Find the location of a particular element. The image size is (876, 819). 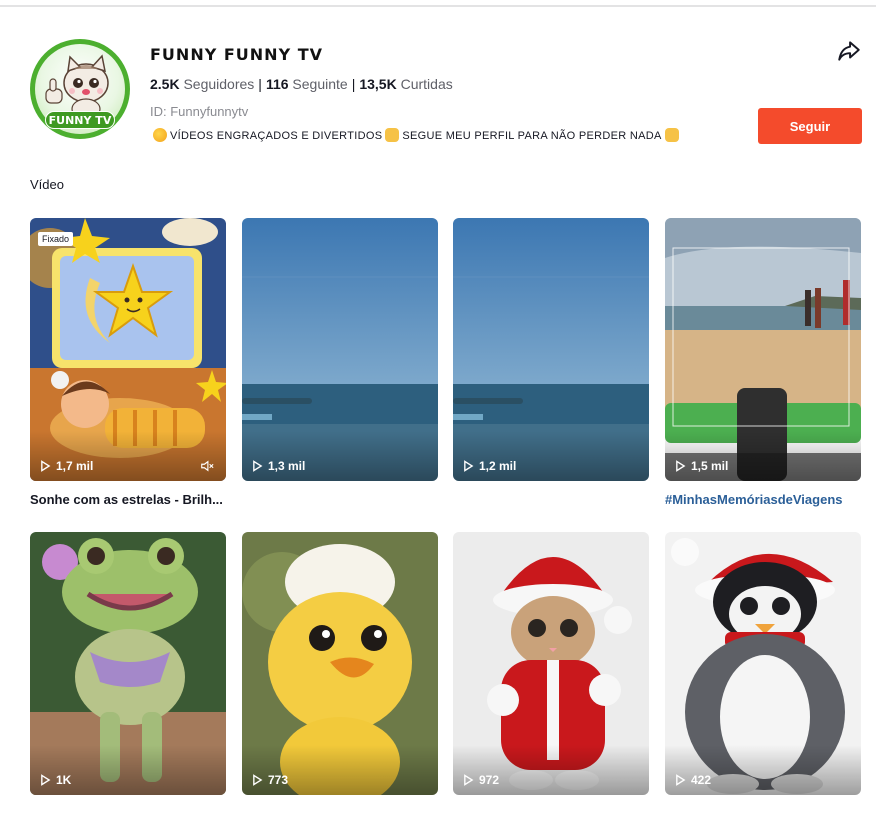

video-views: 1,2 mil is located at coordinates (489, 466).